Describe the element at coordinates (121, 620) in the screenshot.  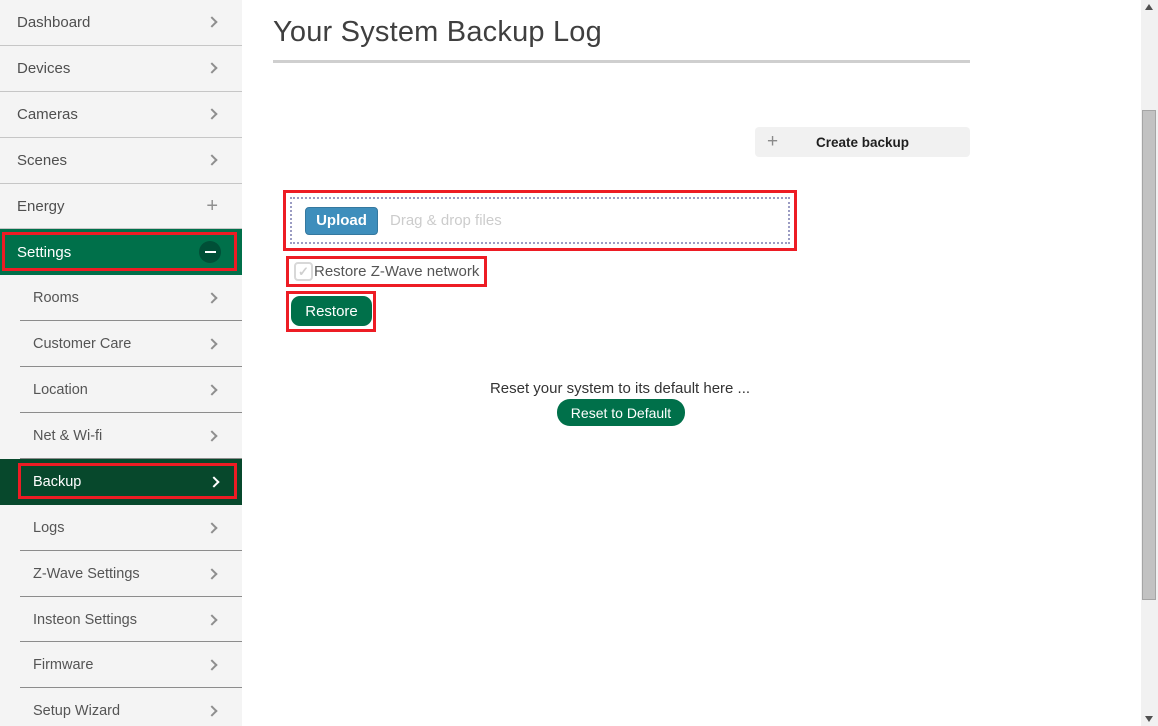
I see `sidebar-item-insteon-settings: Insteon Settings` at that location.